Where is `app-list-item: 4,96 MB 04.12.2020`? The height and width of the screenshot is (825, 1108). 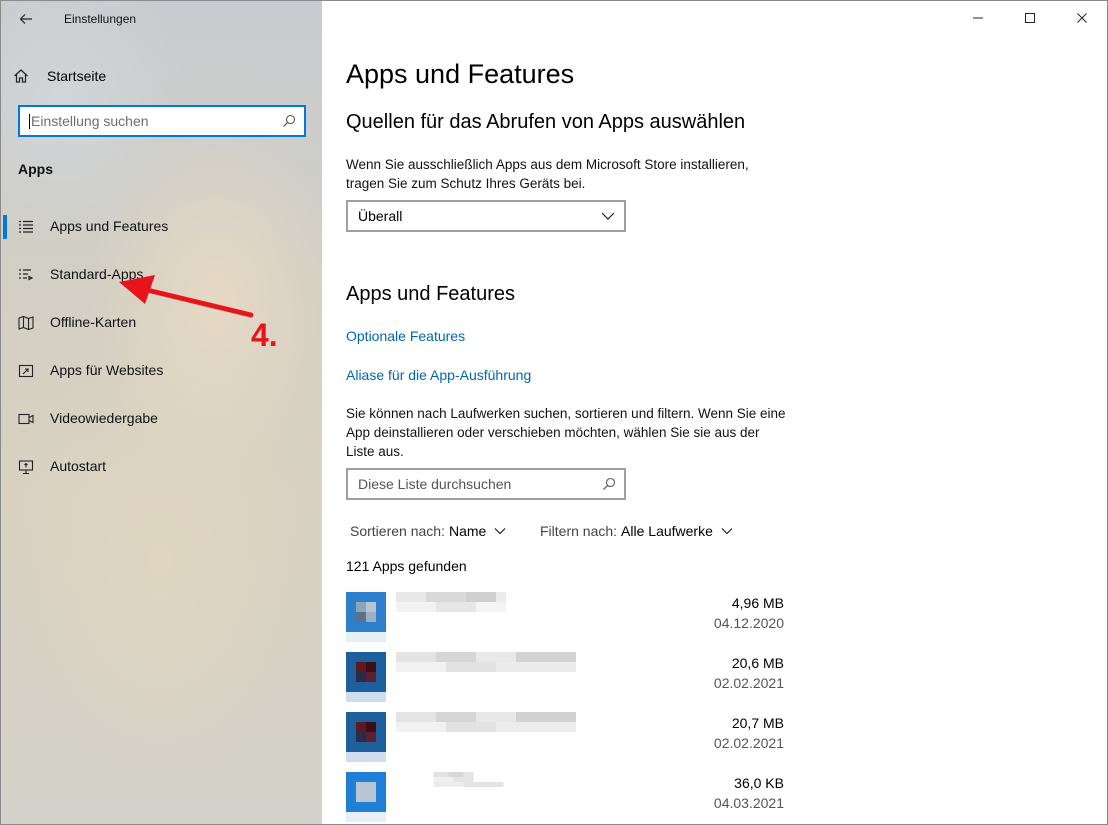
app-list-item: 4,96 MB 04.12.2020 is located at coordinates (566, 622).